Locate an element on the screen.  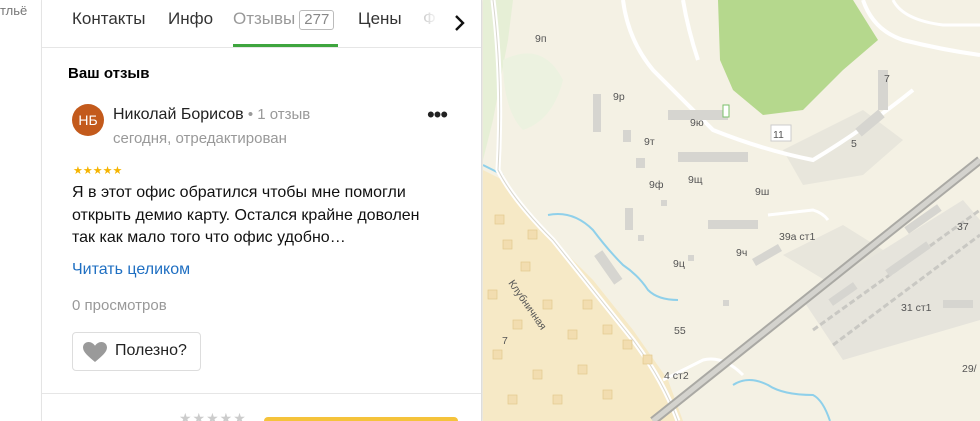
useful-label: Полезно? is located at coordinates (151, 350).